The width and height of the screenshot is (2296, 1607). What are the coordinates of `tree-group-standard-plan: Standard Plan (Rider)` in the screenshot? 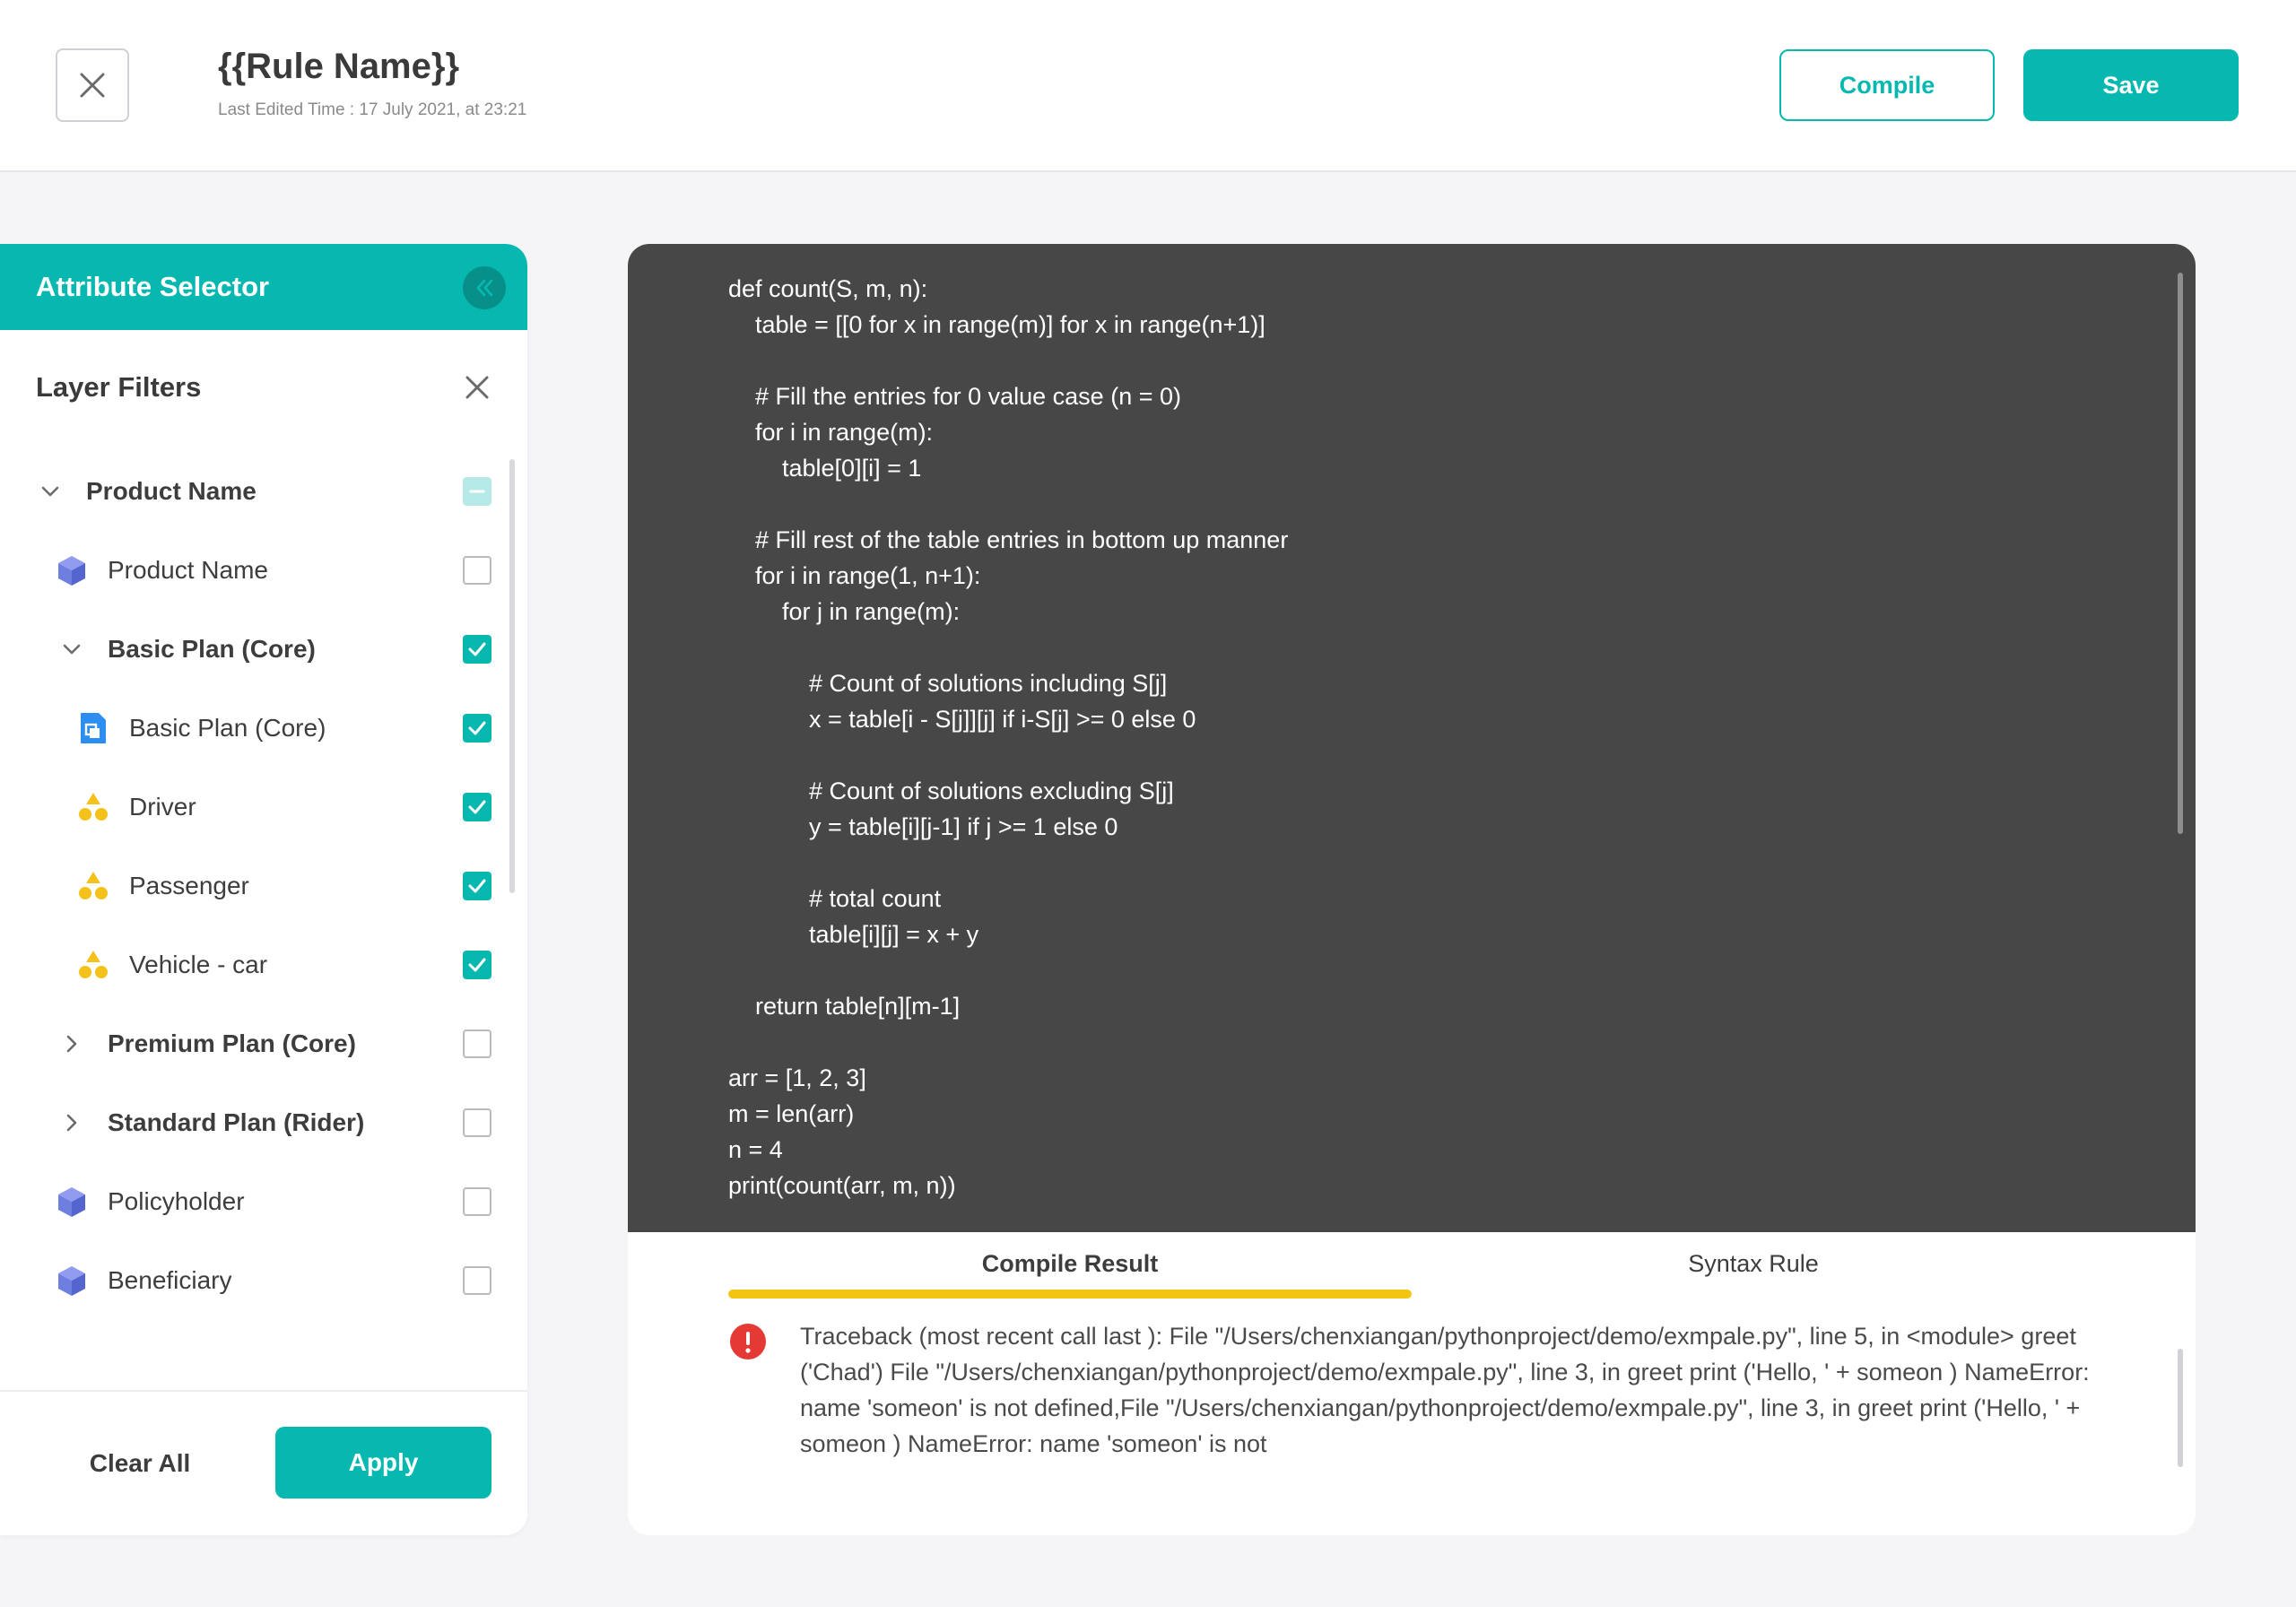 It's located at (263, 1123).